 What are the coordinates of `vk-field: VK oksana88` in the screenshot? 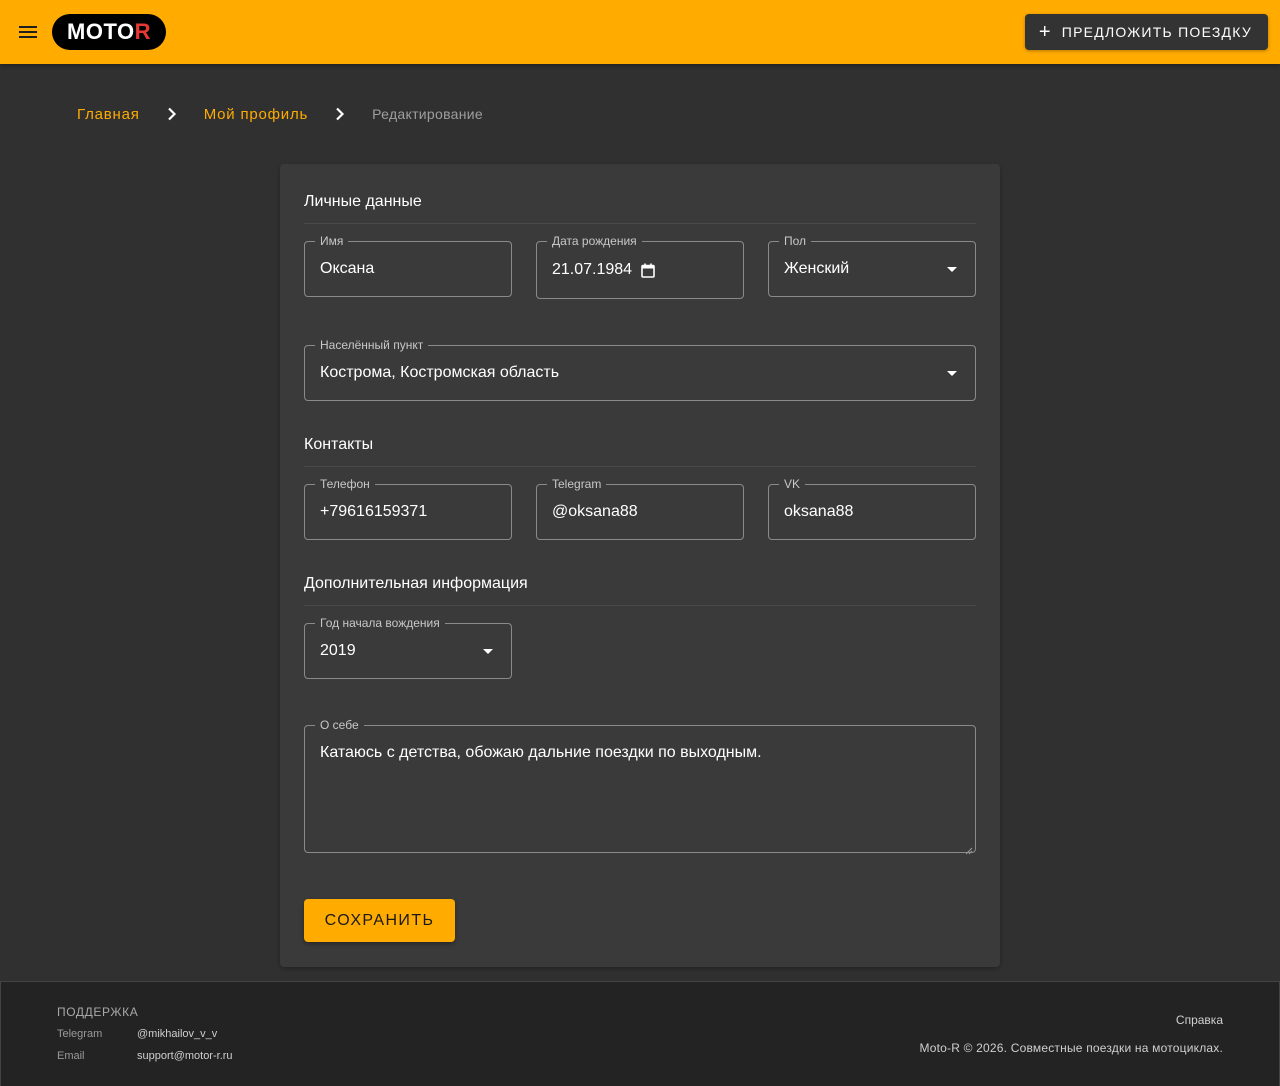 It's located at (872, 508).